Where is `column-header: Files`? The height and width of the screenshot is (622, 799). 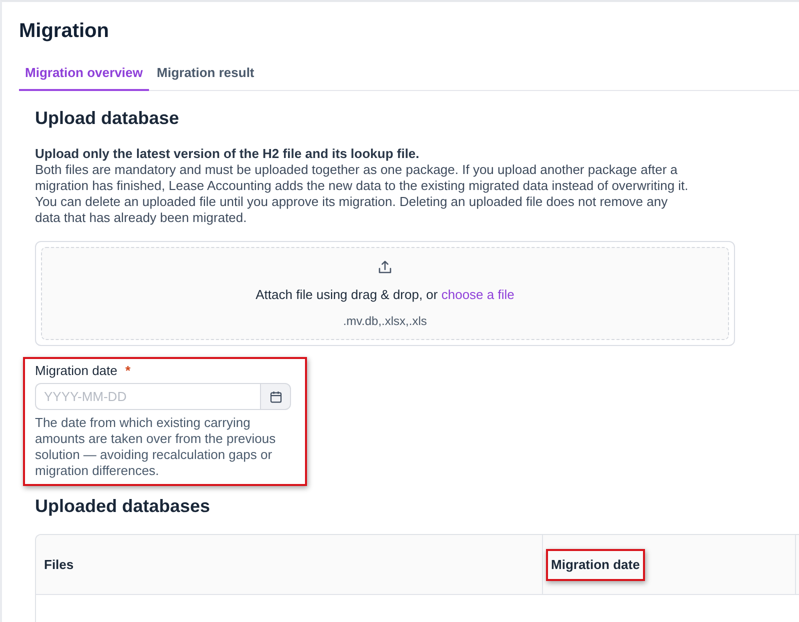 column-header: Files is located at coordinates (59, 564).